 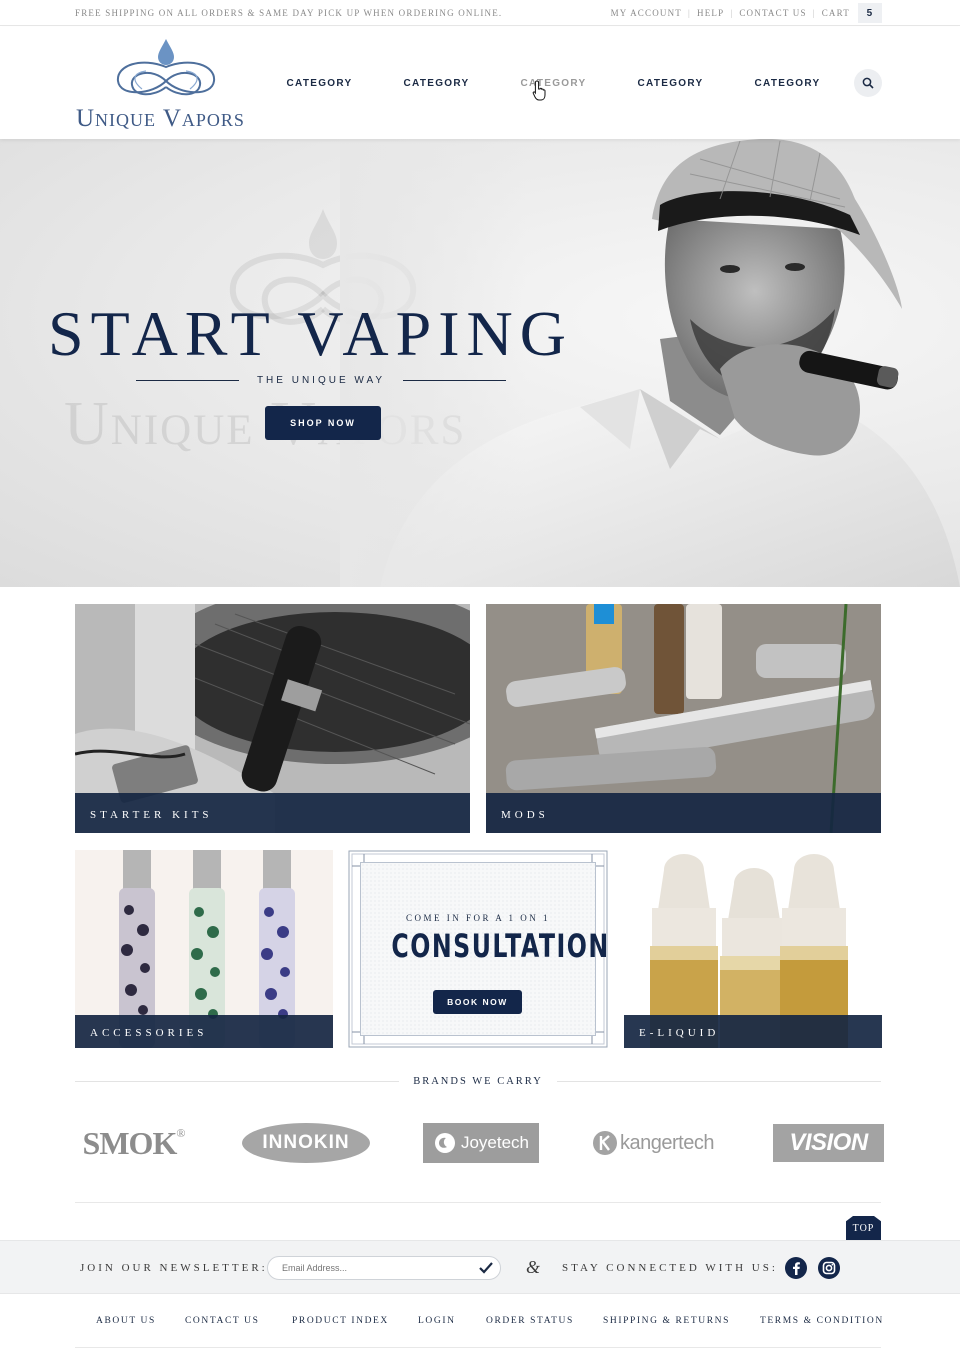 I want to click on tile-starter-kits: Starter Kits, so click(x=272, y=718).